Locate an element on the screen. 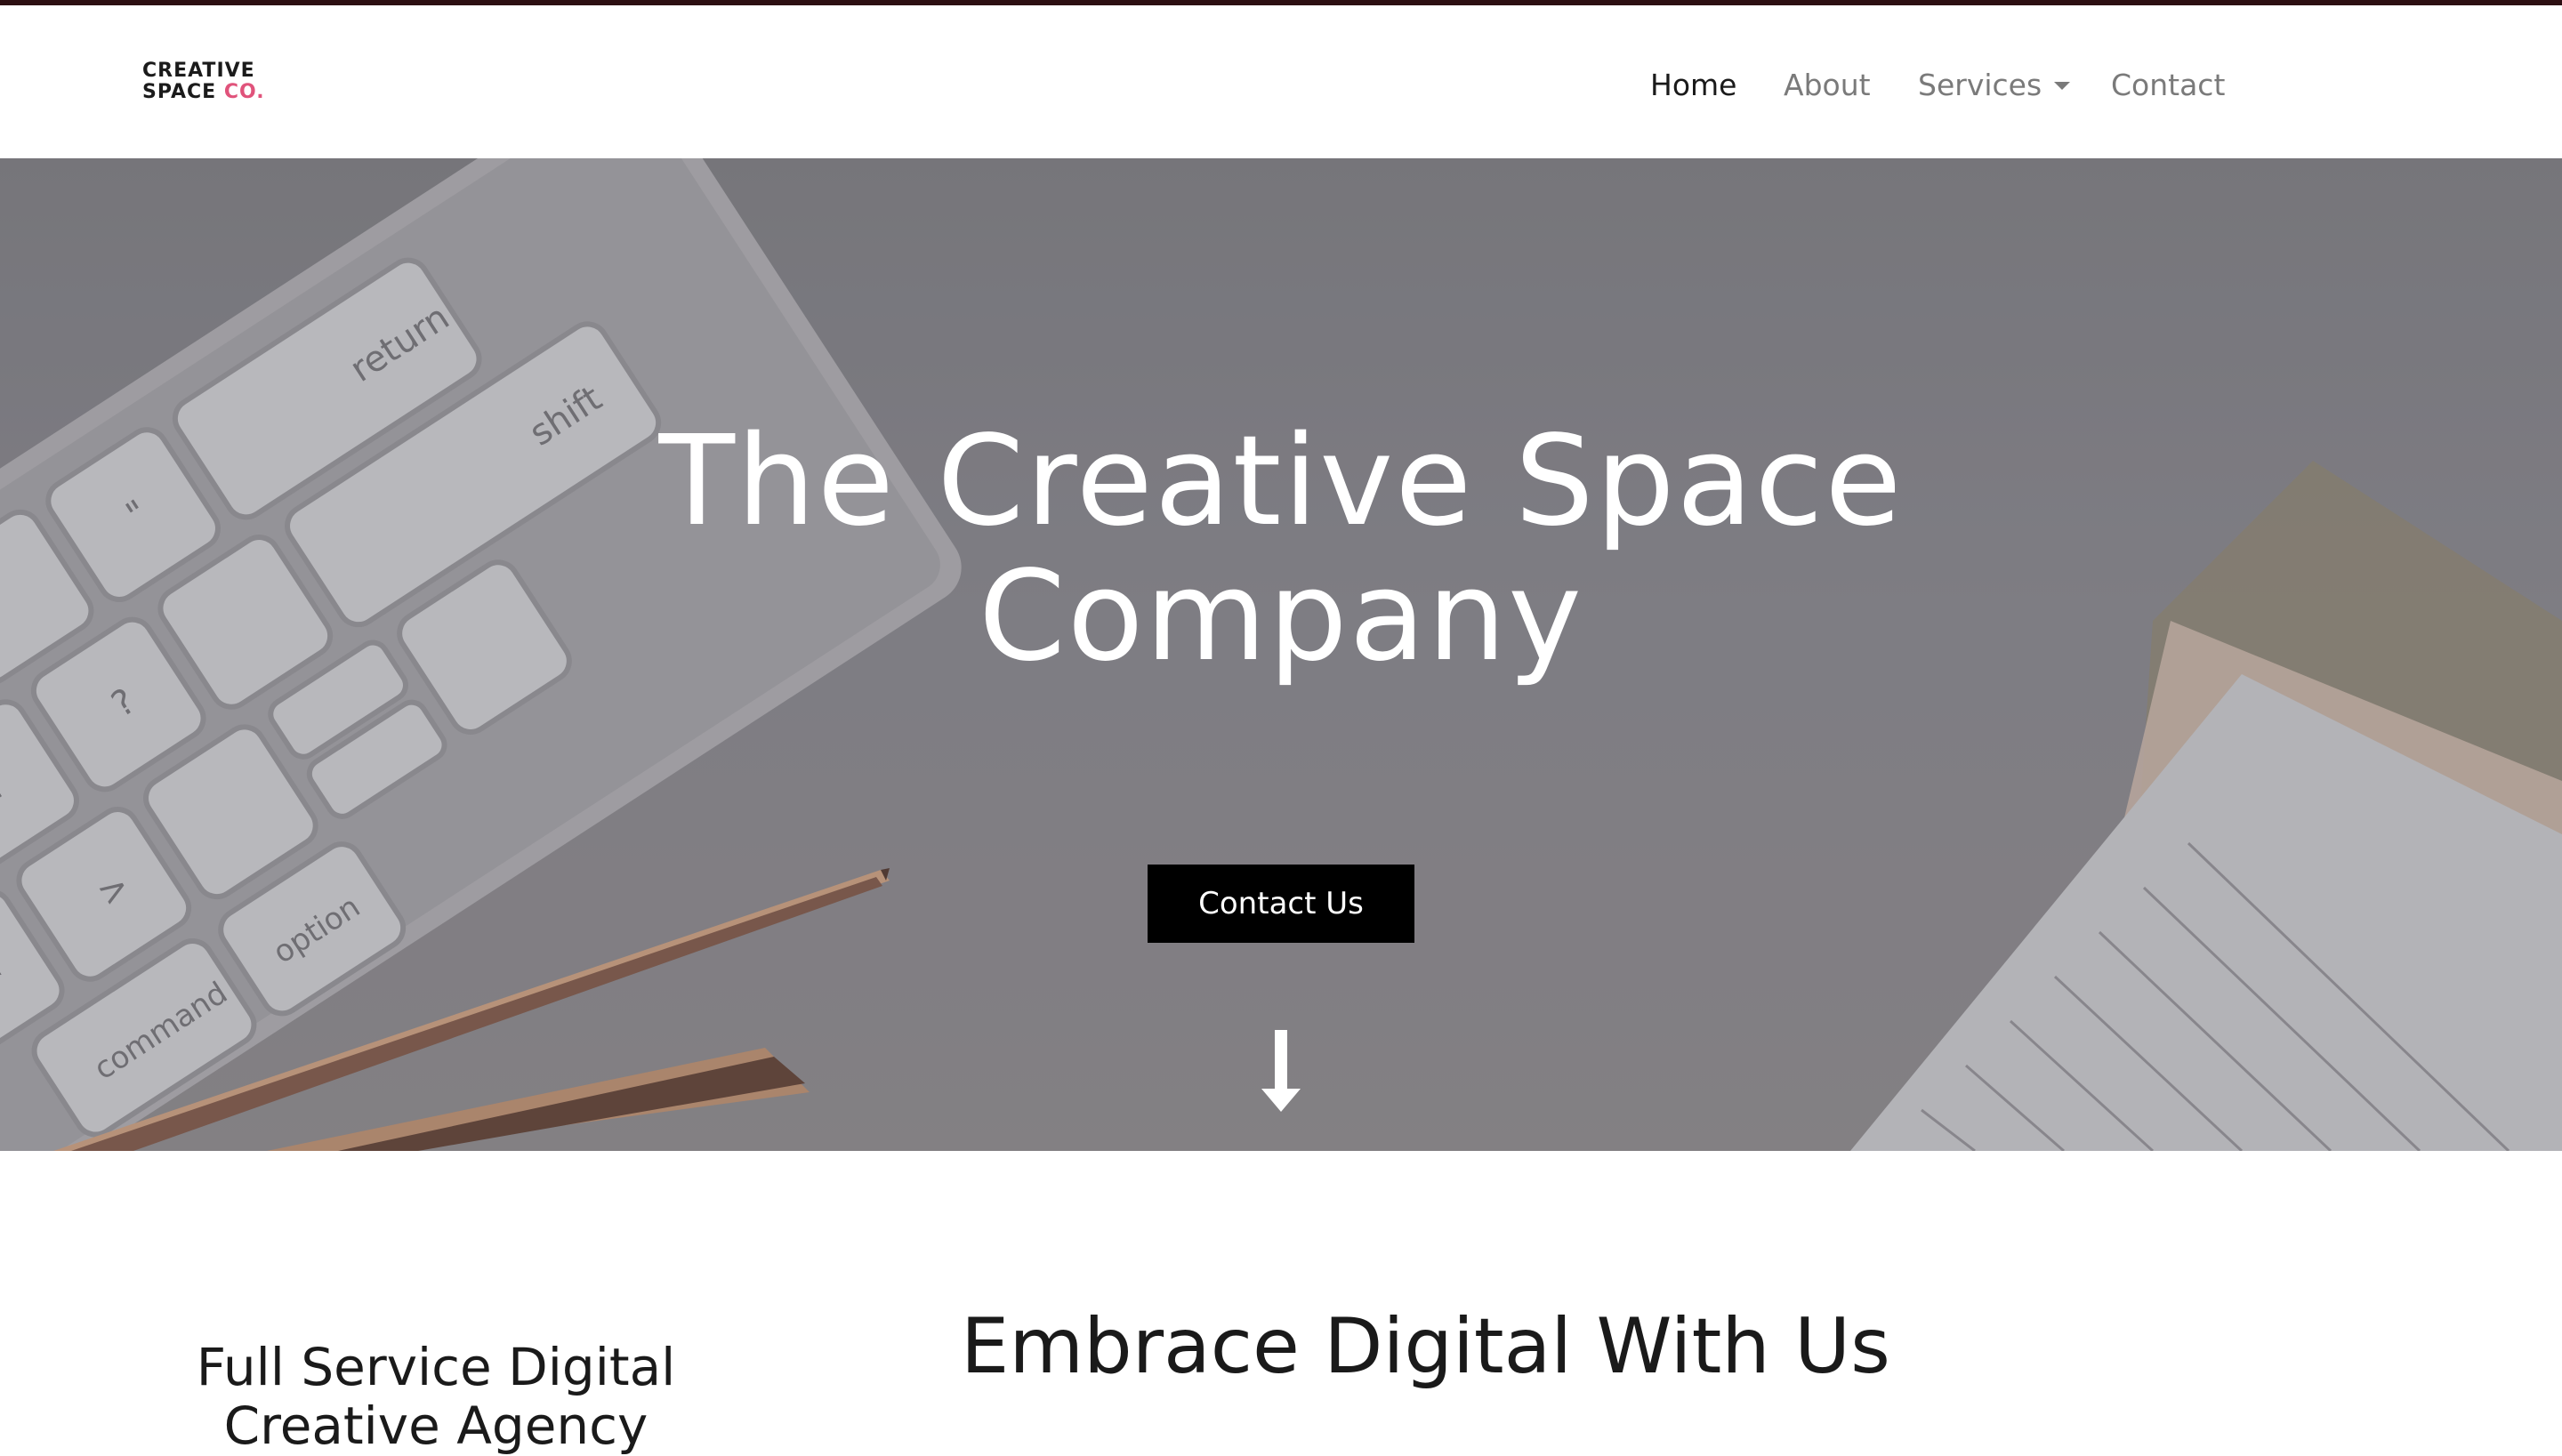 The image size is (2562, 1456). nav-about: About is located at coordinates (1827, 85).